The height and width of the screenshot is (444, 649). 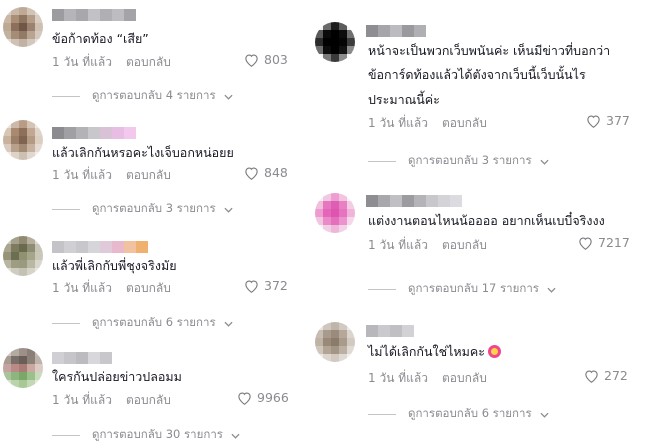 I want to click on like-button: 372, so click(x=266, y=285).